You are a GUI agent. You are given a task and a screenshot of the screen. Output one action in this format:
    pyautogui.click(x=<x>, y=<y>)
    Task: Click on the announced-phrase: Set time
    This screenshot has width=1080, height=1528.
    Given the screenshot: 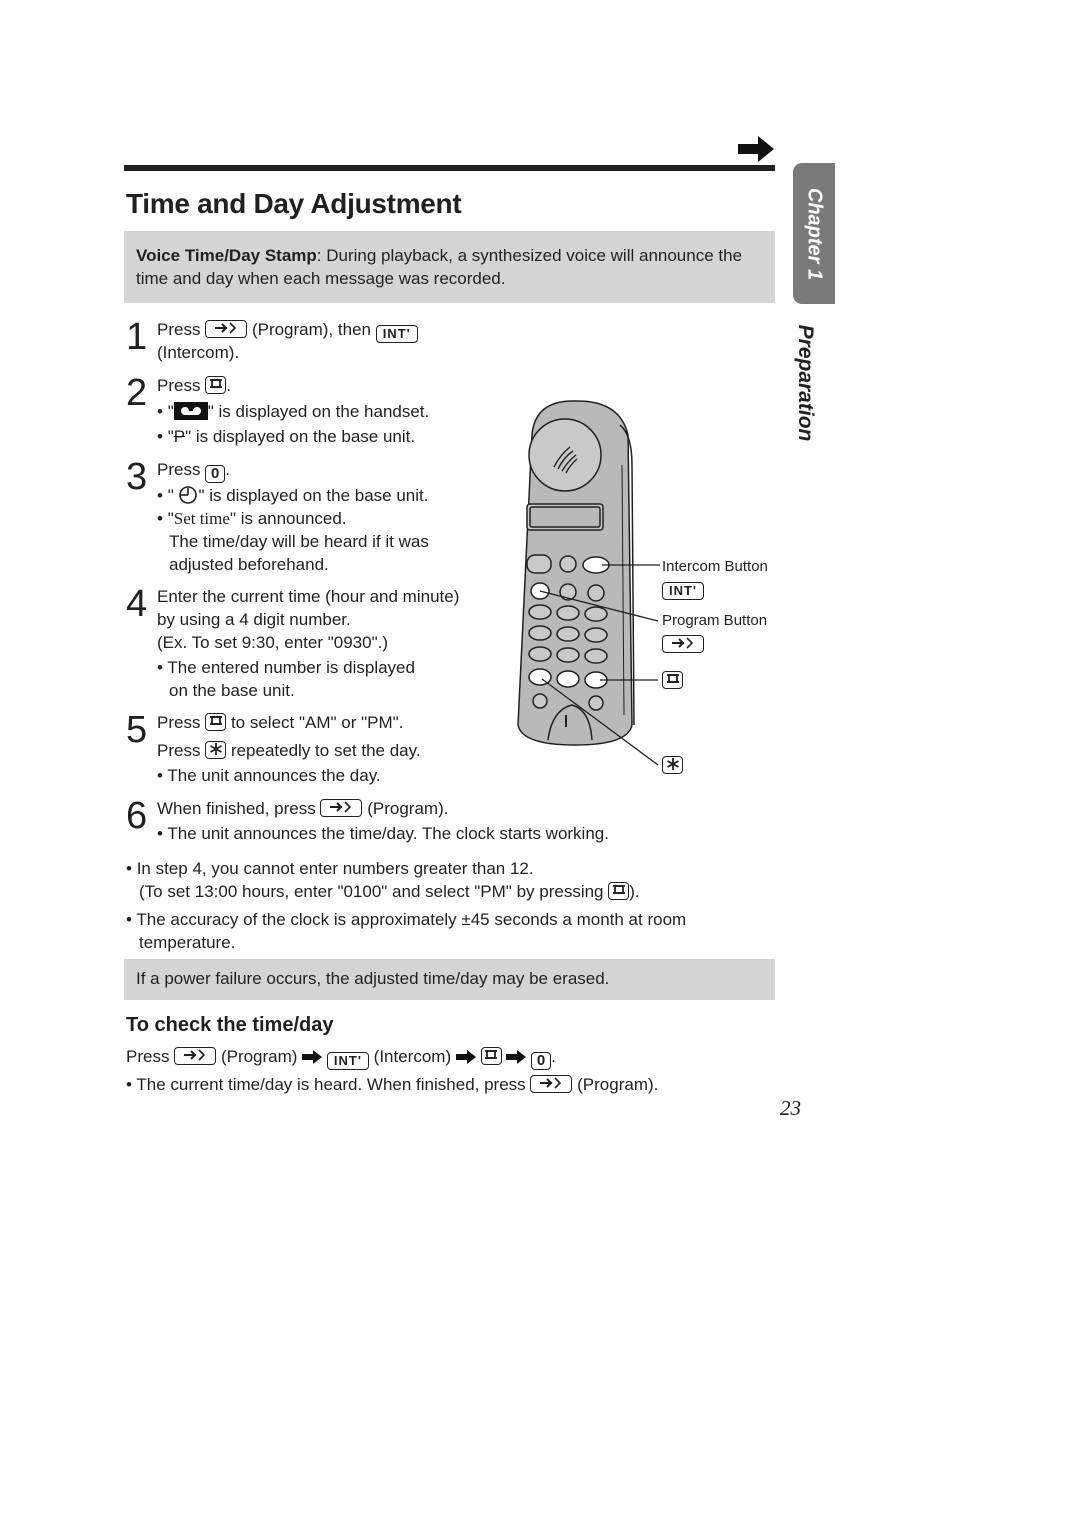 What is the action you would take?
    pyautogui.click(x=201, y=518)
    